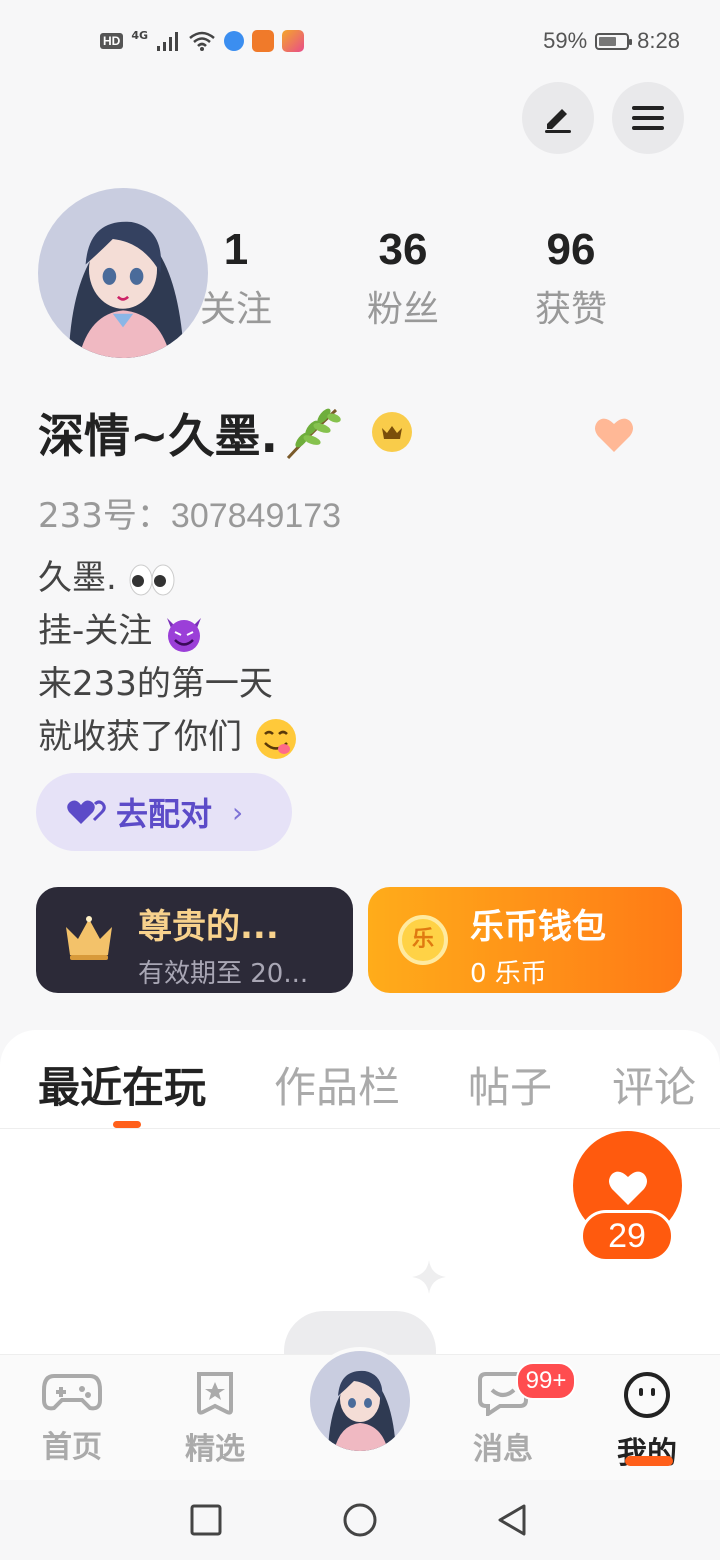 The image size is (720, 1560). I want to click on pencil-icon, so click(558, 121).